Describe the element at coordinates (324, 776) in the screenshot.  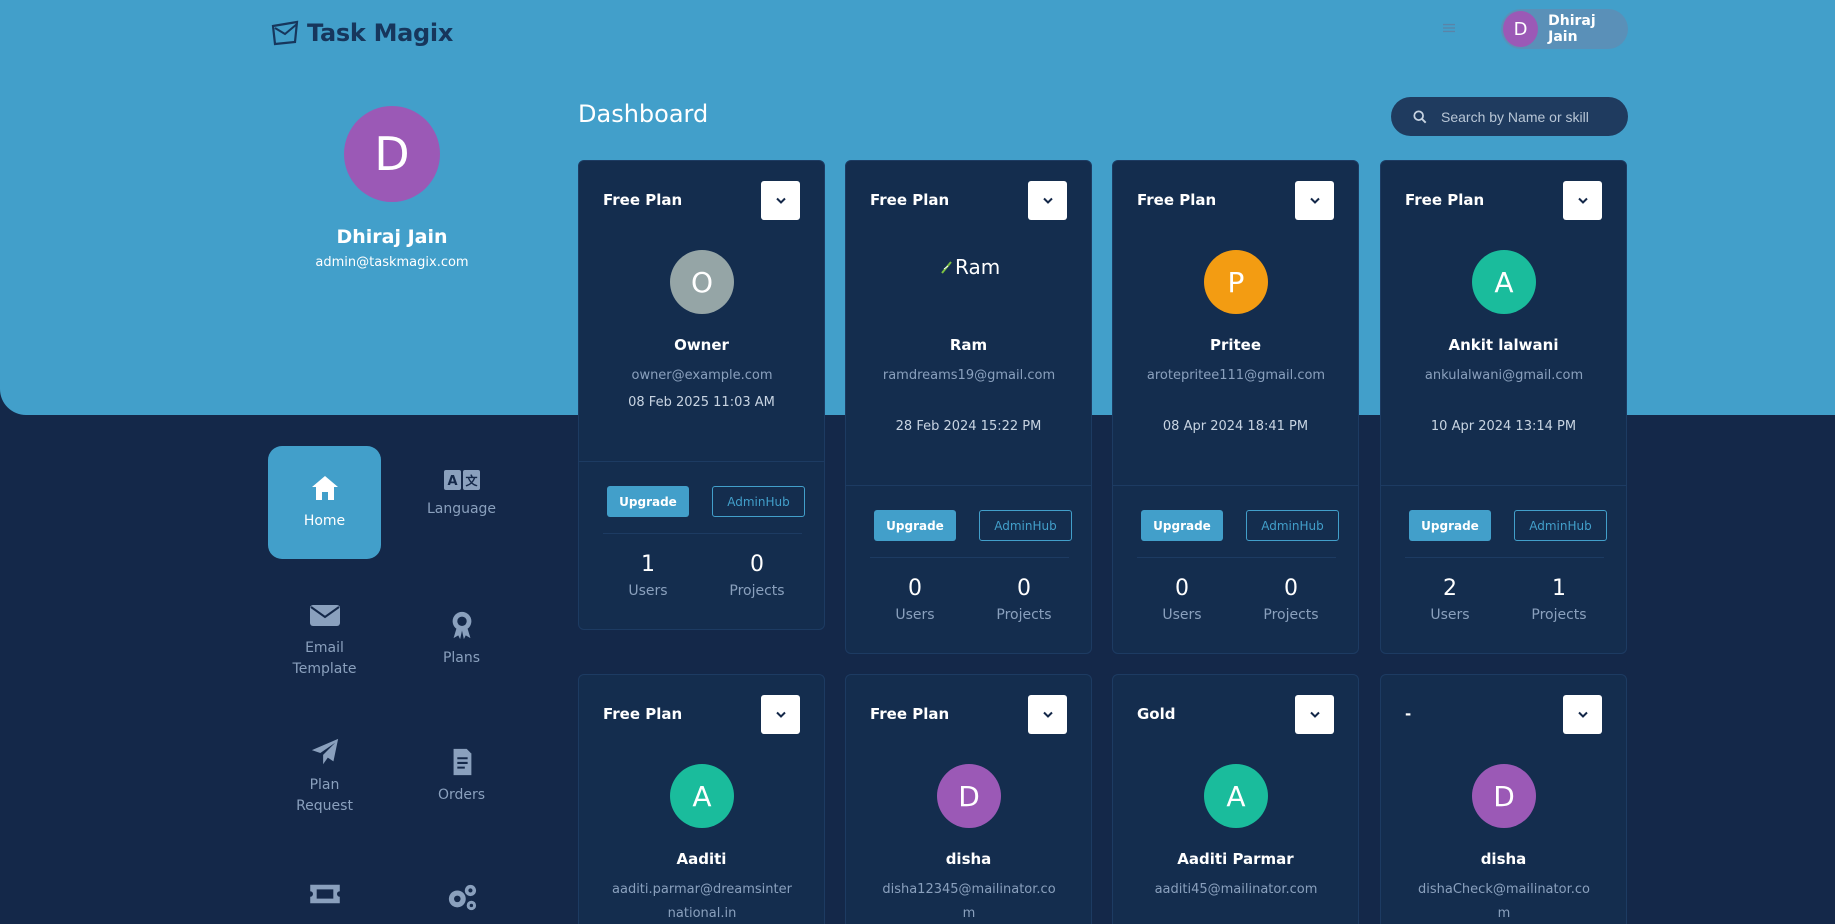
I see `sidebar-item-plan-request: Plan Request` at that location.